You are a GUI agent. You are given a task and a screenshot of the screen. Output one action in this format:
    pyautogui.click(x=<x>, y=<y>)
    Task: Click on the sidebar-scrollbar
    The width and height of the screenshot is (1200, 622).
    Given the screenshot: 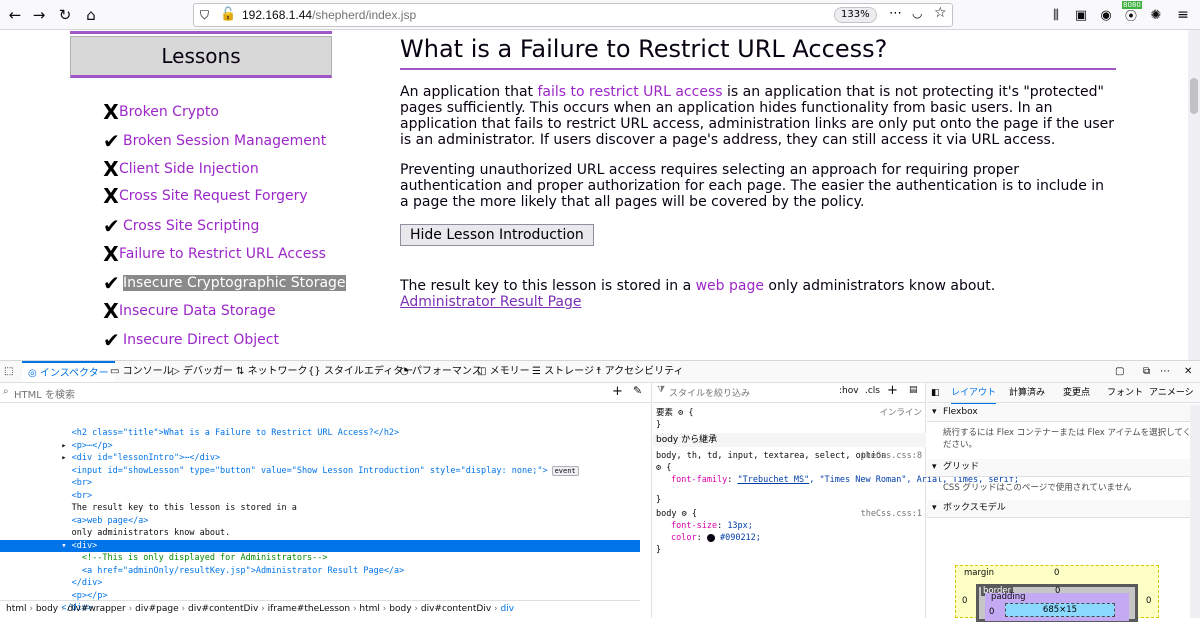 What is the action you would take?
    pyautogui.click(x=1195, y=511)
    